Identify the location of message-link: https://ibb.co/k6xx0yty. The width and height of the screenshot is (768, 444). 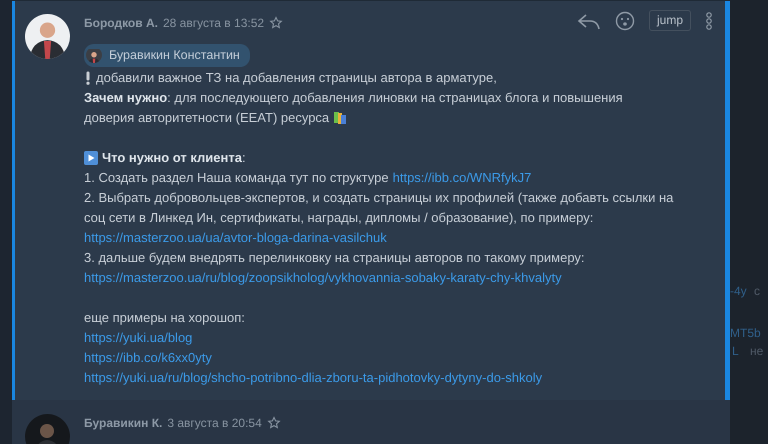
(148, 358).